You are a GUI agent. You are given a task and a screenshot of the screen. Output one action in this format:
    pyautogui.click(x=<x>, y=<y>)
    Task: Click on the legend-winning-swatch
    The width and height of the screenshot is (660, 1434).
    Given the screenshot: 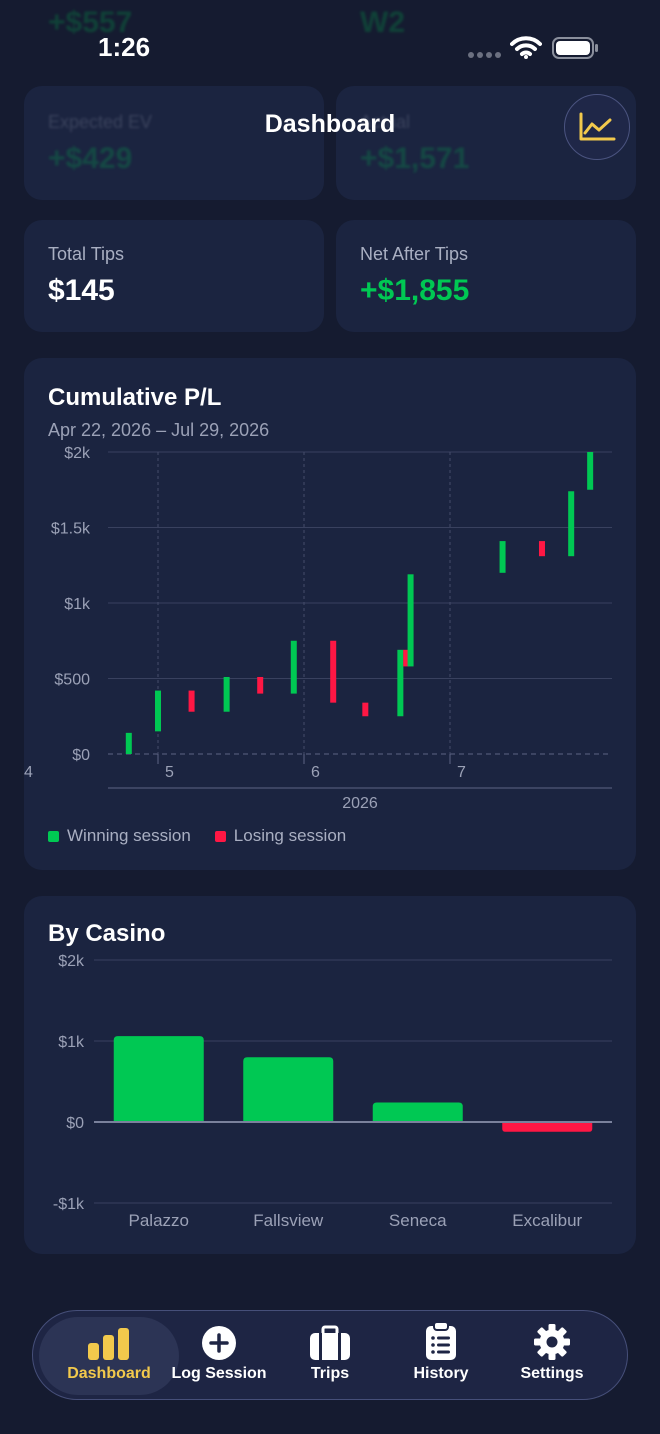 What is the action you would take?
    pyautogui.click(x=53, y=836)
    